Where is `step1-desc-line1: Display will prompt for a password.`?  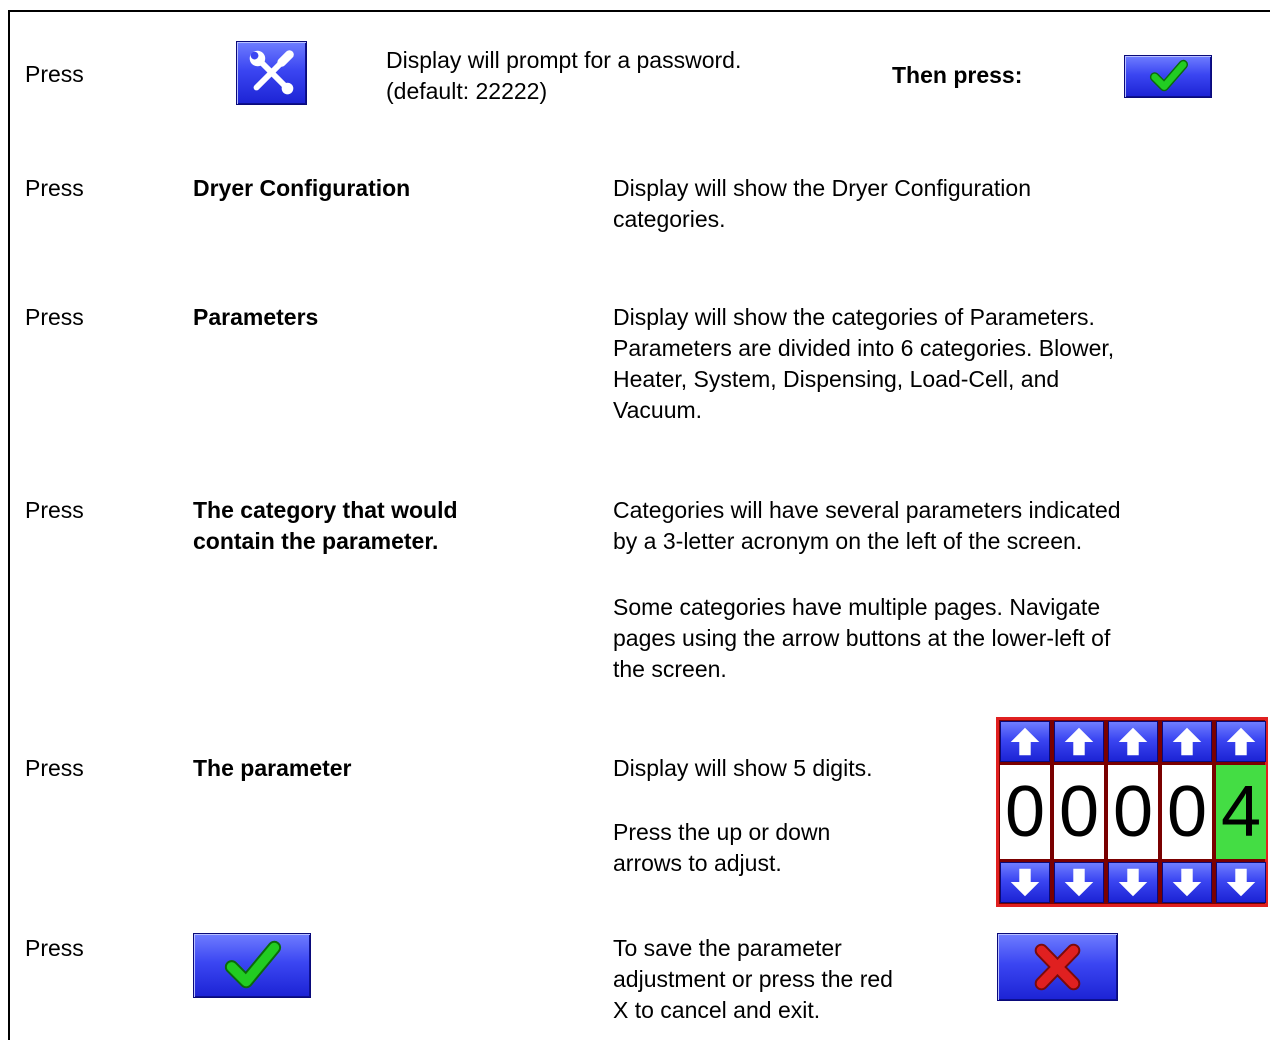 step1-desc-line1: Display will prompt for a password. is located at coordinates (564, 60).